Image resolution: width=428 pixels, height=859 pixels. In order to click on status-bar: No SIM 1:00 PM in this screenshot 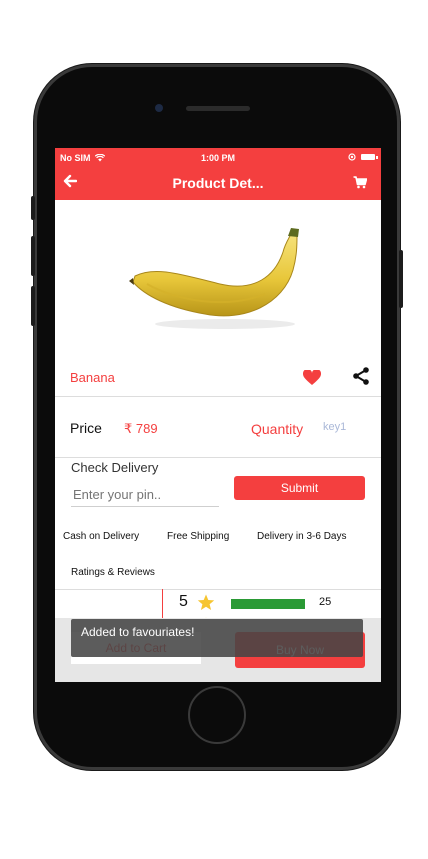, I will do `click(218, 158)`.